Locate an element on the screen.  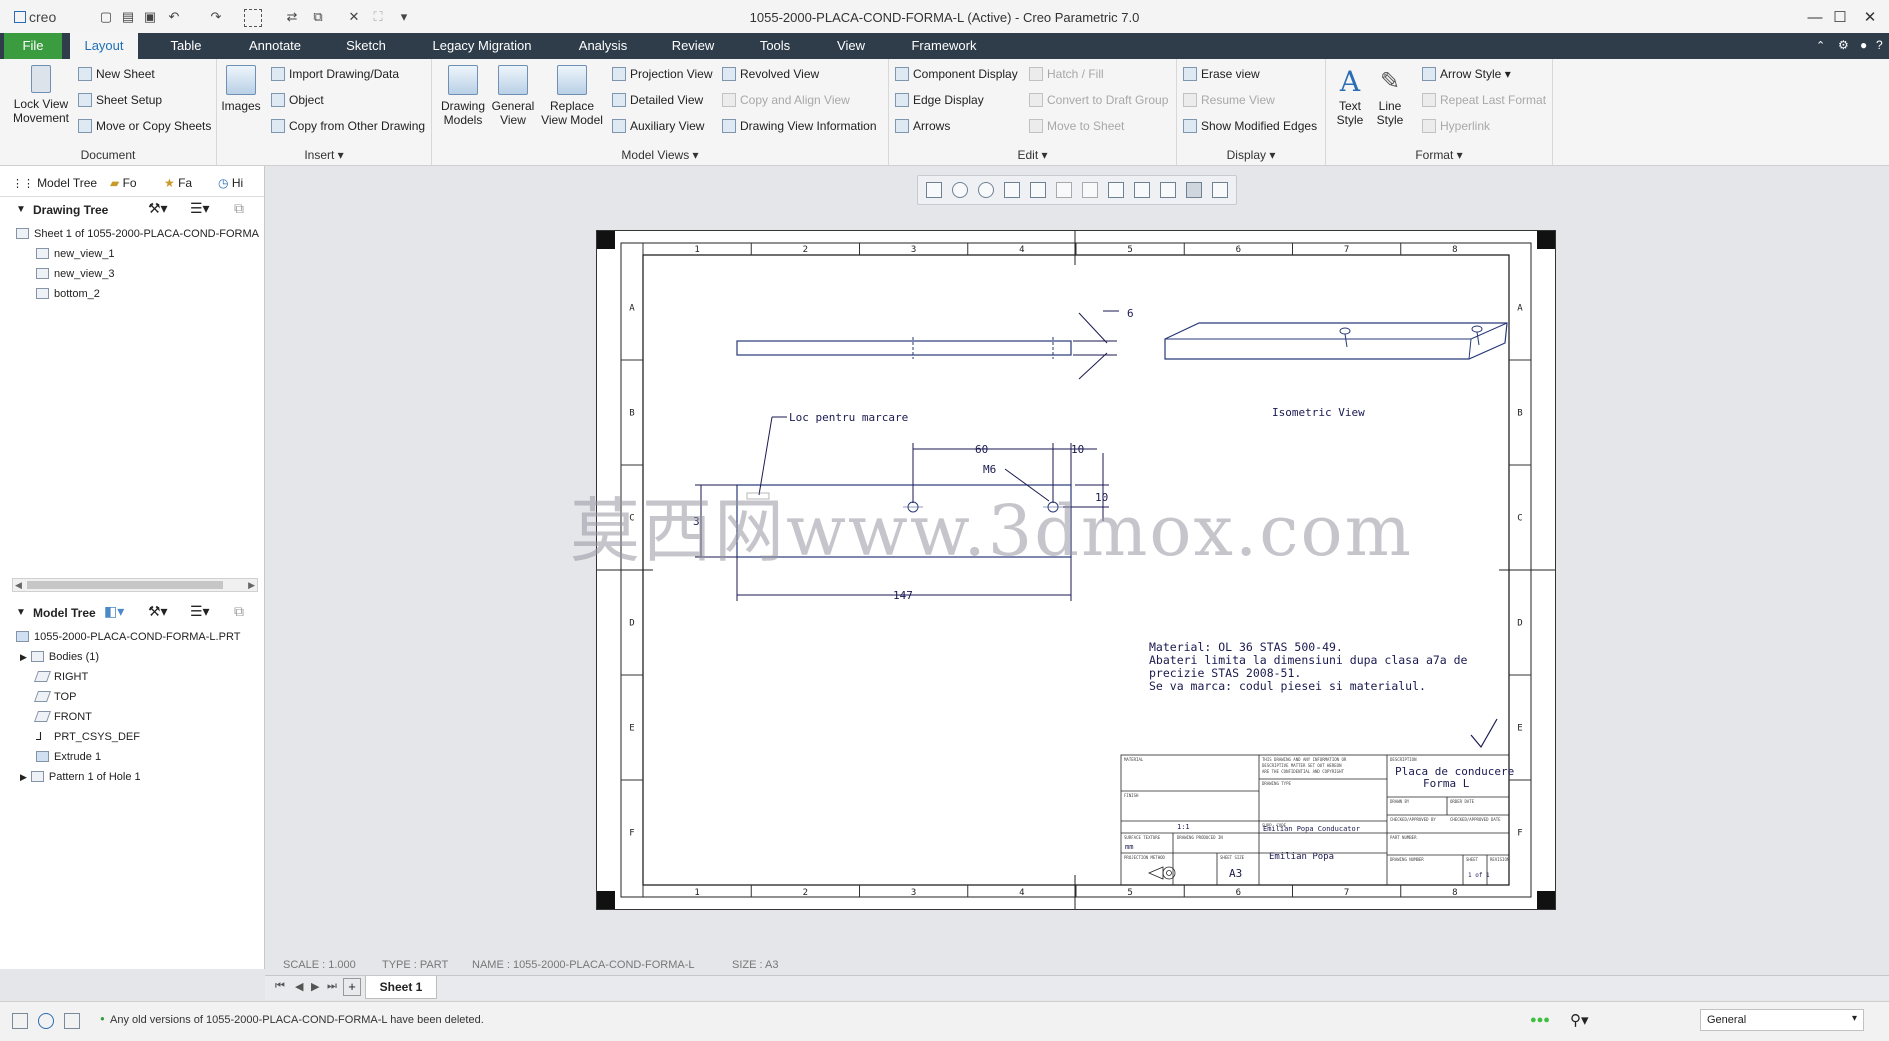
show-modified-edges-button: Show Modified Edges is located at coordinates (1250, 126).